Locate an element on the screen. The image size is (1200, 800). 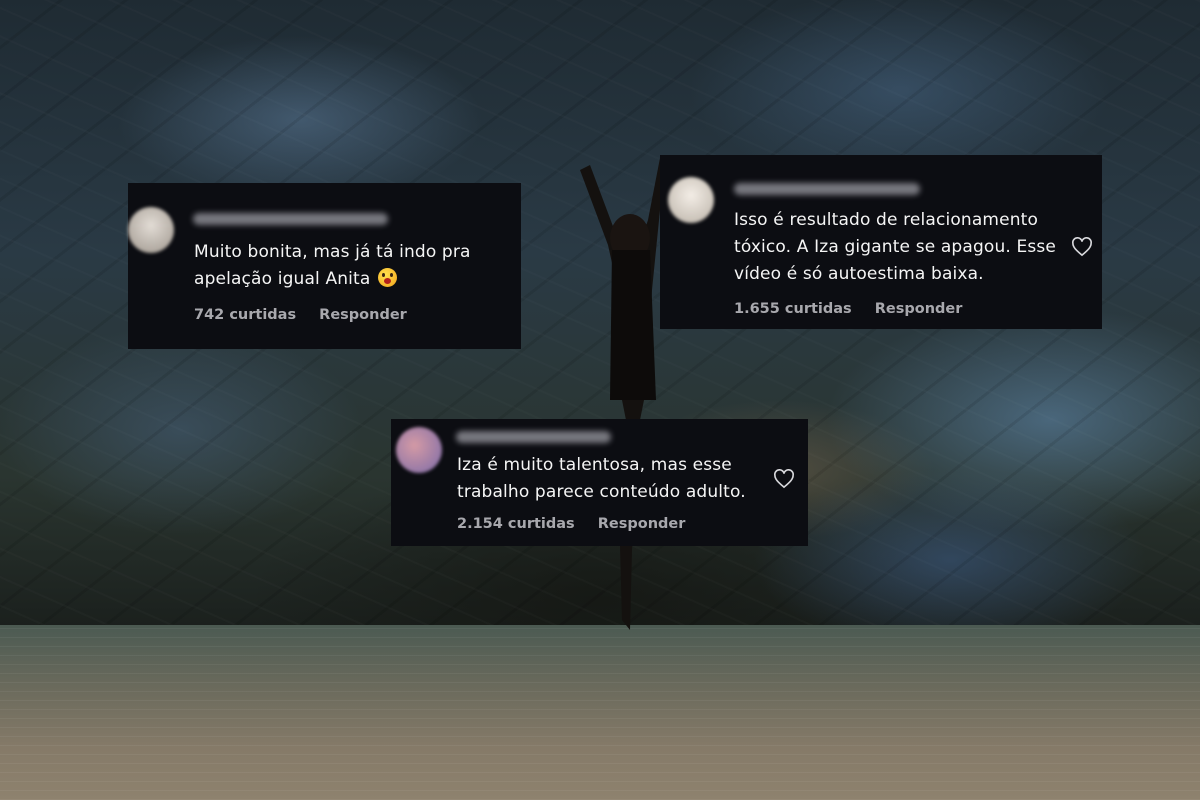
likes-count: 2.154 curtidas is located at coordinates (516, 524).